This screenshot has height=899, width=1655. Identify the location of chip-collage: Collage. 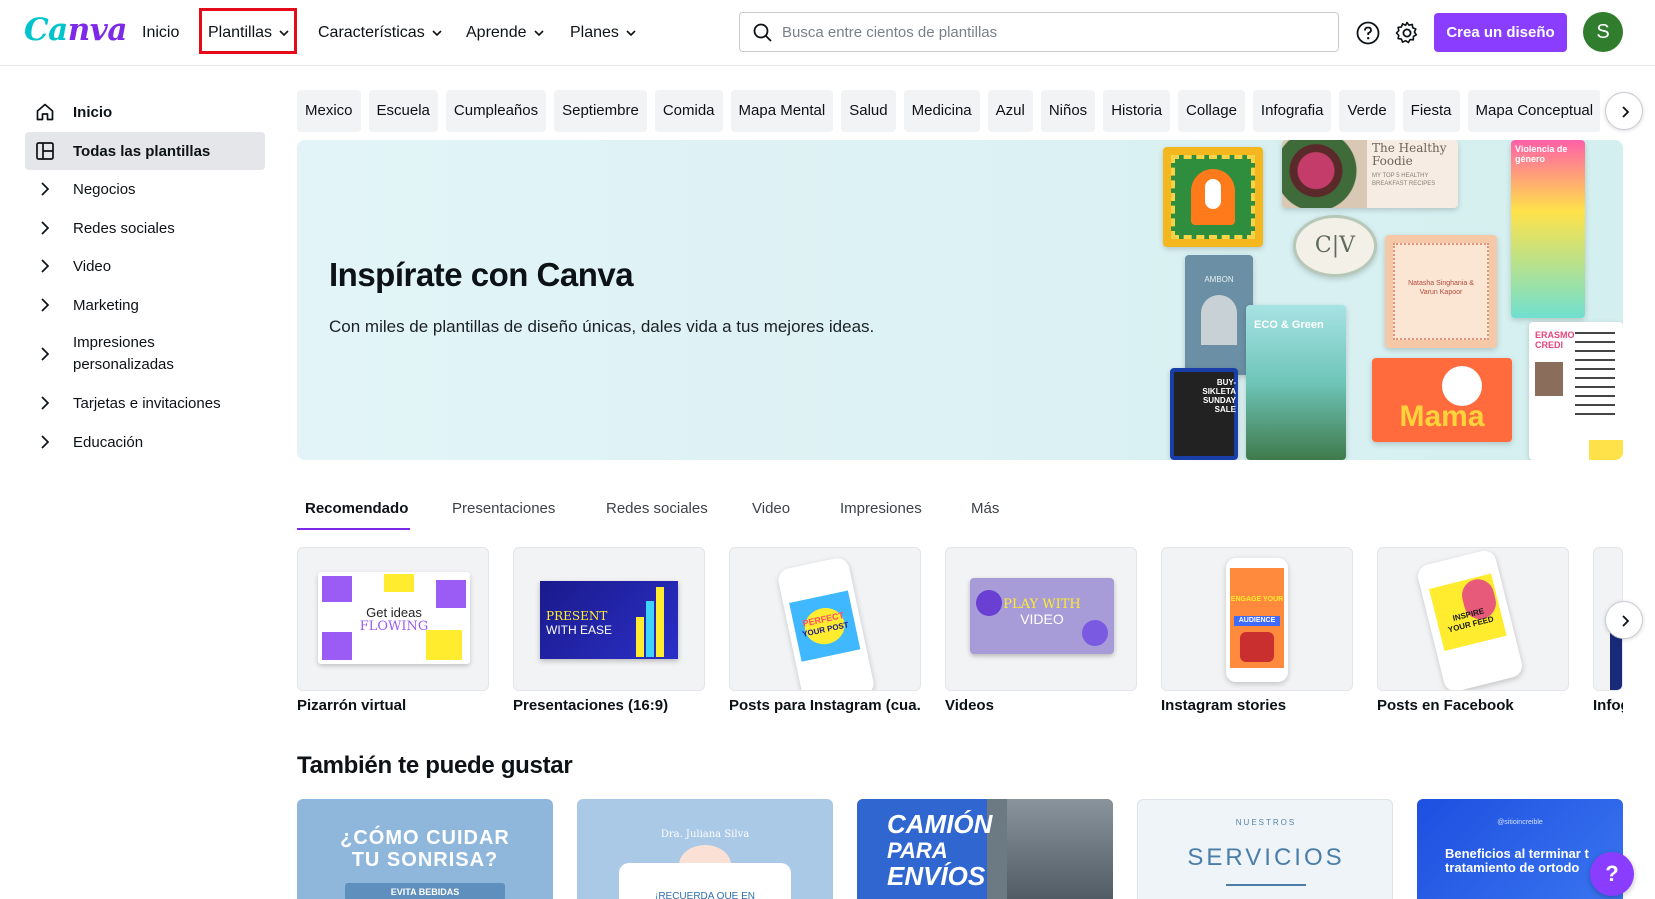
(1211, 111).